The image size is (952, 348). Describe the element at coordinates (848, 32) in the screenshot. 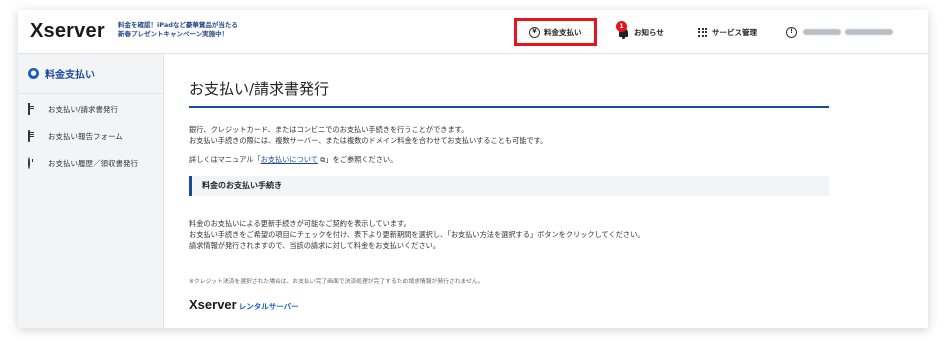

I see `blurred-username` at that location.